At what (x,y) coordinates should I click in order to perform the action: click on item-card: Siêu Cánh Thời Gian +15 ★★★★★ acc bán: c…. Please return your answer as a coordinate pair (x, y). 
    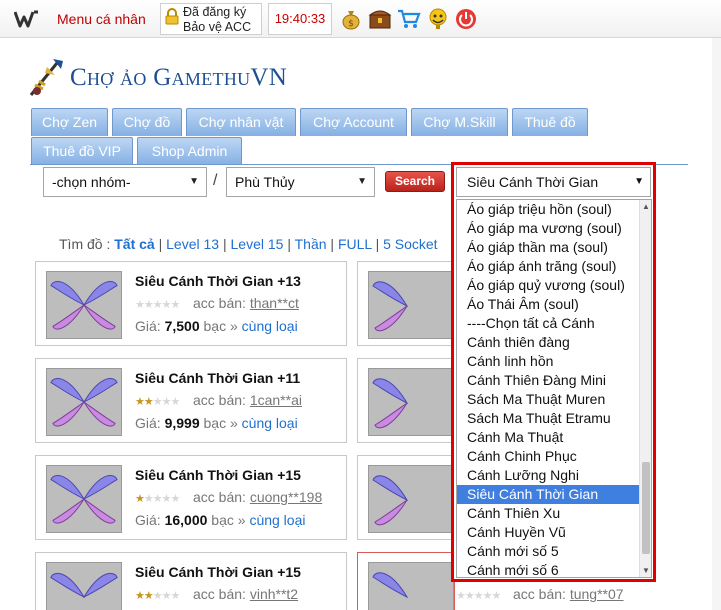
    Looking at the image, I should click on (191, 497).